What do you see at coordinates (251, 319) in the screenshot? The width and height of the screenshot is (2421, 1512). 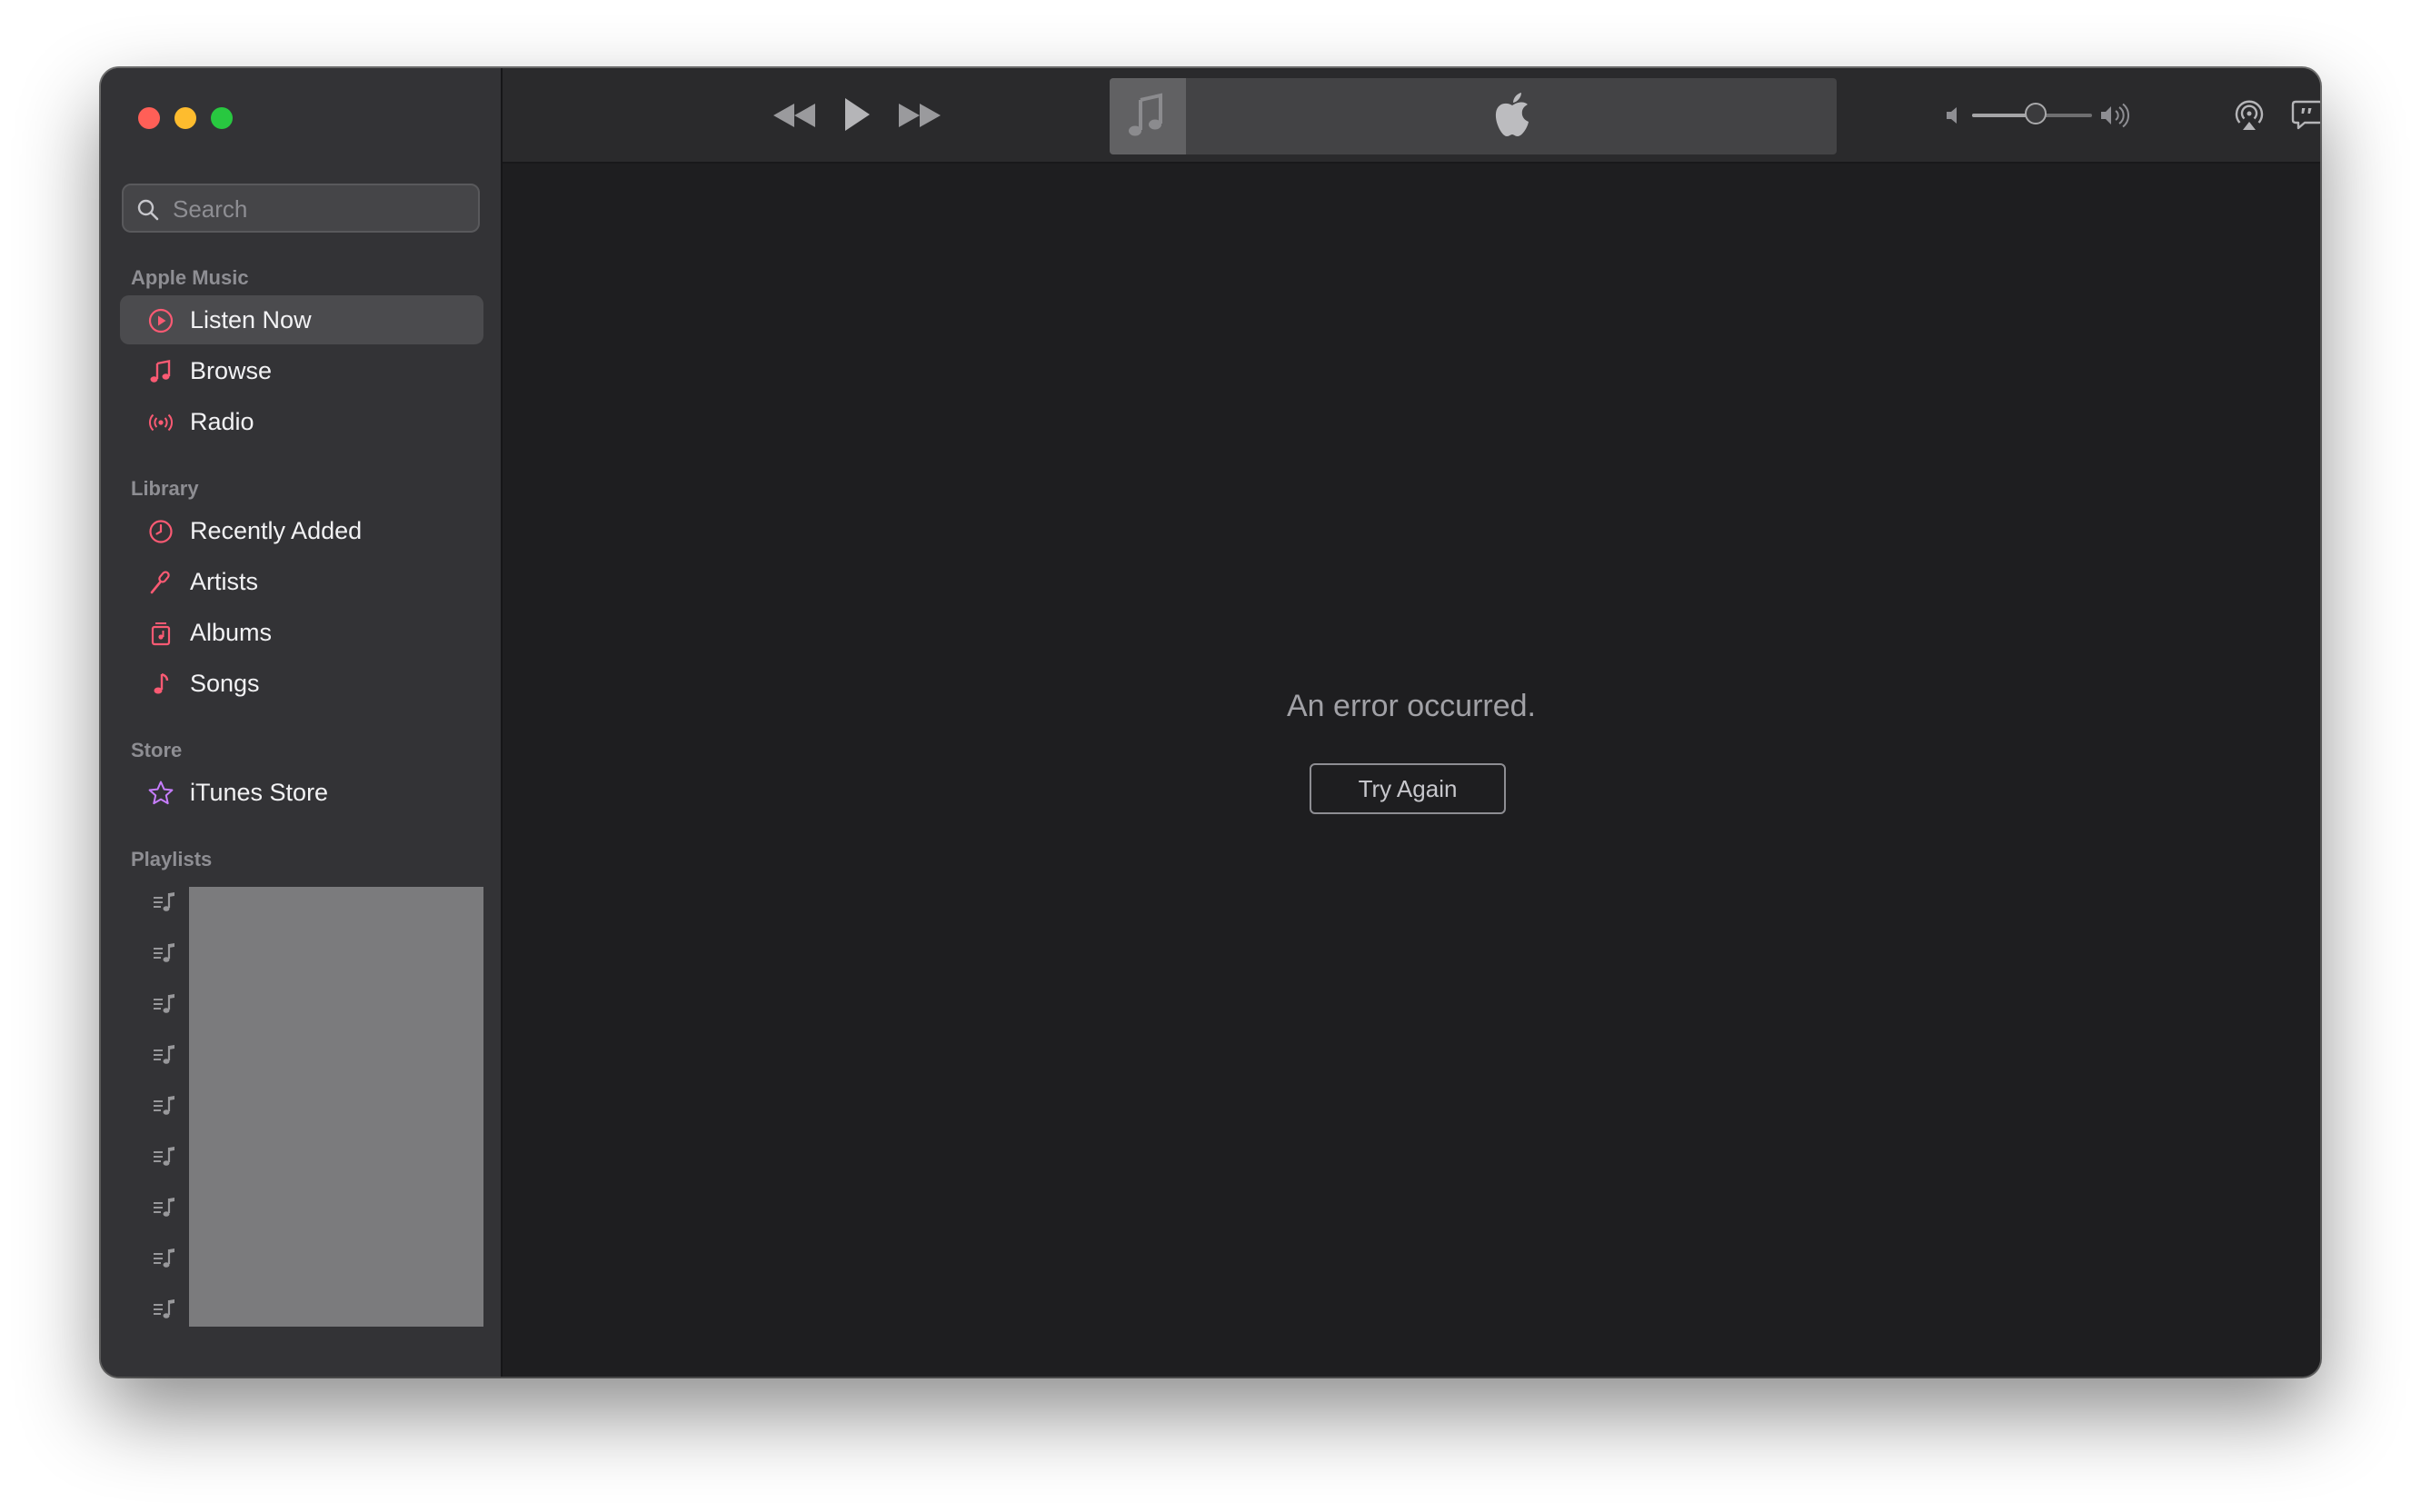 I see `sidebar-item-label: Listen Now` at bounding box center [251, 319].